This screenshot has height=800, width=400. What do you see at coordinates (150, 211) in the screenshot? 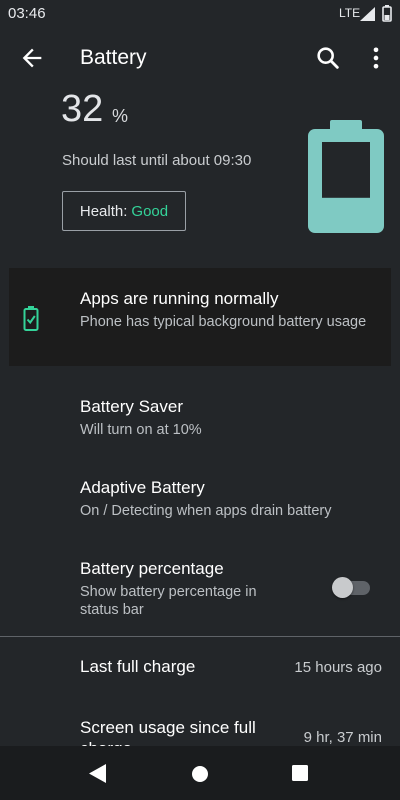
I see `health-value: Good` at bounding box center [150, 211].